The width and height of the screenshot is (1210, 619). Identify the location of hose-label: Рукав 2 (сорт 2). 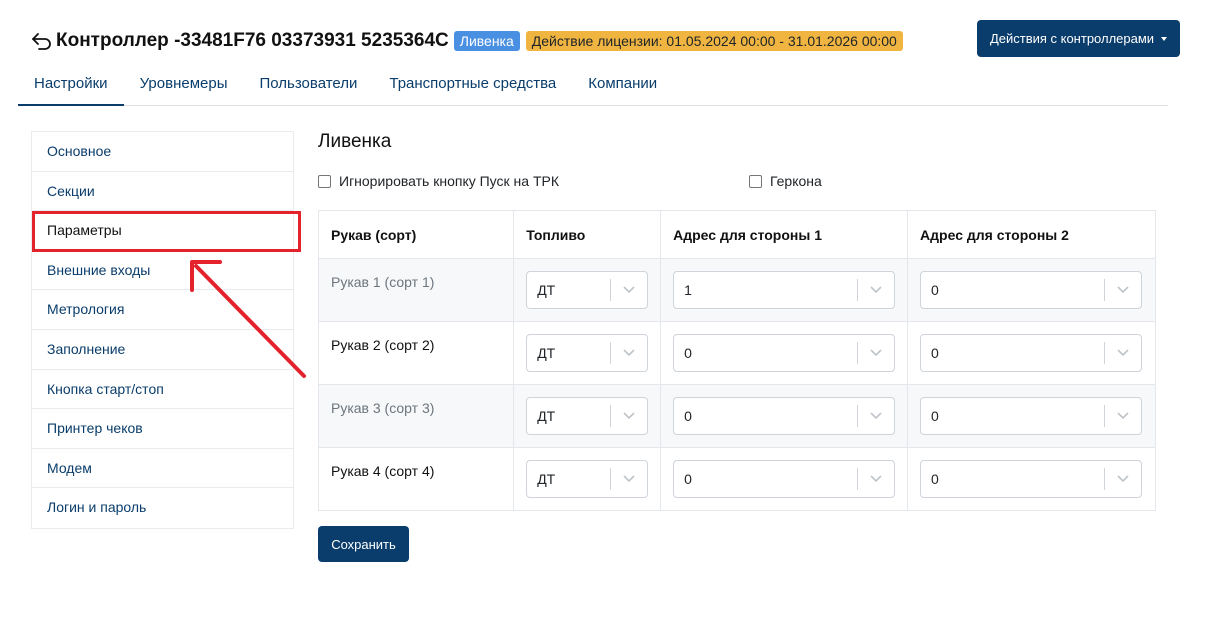
(383, 345).